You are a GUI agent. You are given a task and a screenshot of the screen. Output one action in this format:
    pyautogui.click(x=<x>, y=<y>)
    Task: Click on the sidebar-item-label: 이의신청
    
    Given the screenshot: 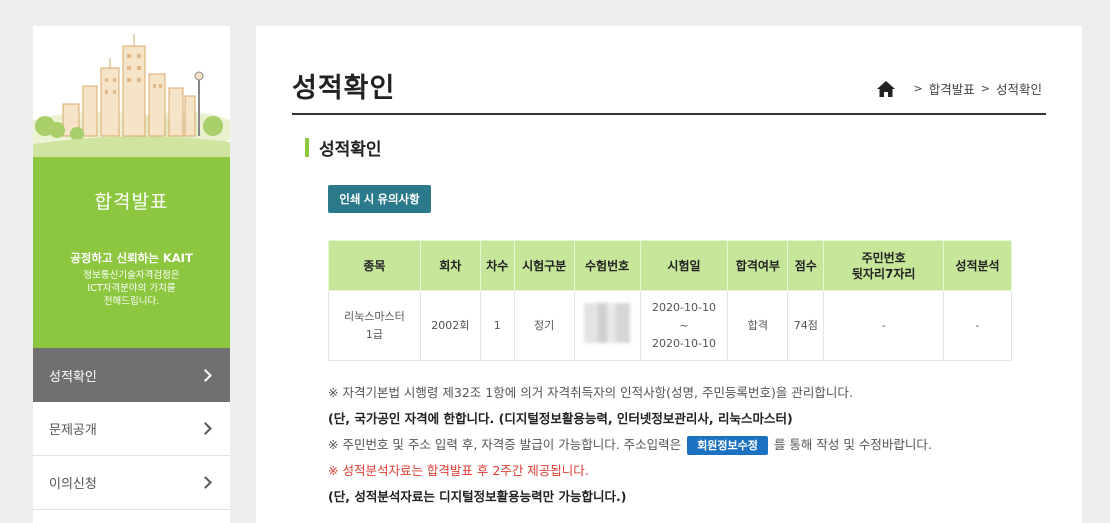 What is the action you would take?
    pyautogui.click(x=73, y=484)
    